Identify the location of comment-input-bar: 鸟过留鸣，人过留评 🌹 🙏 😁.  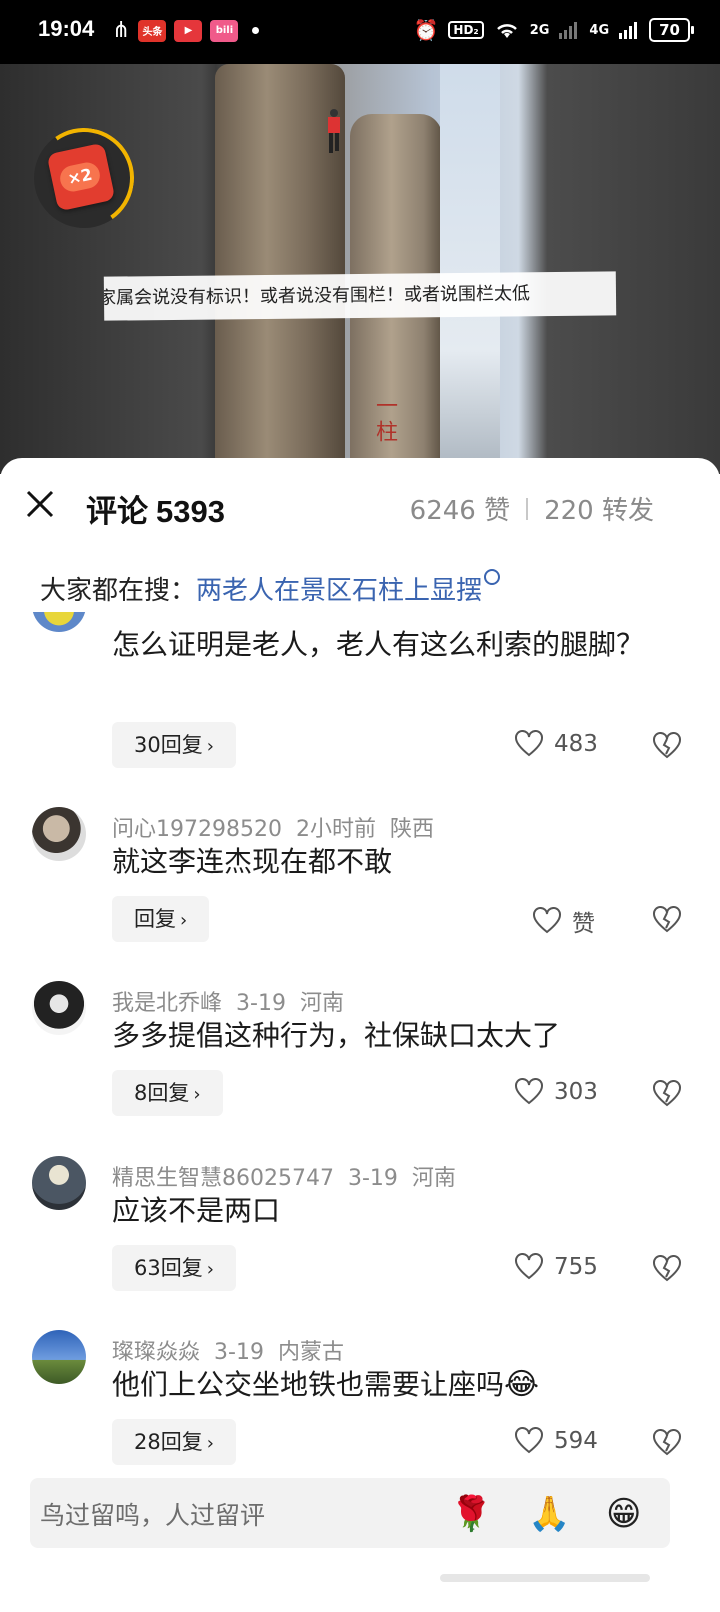
(350, 1513).